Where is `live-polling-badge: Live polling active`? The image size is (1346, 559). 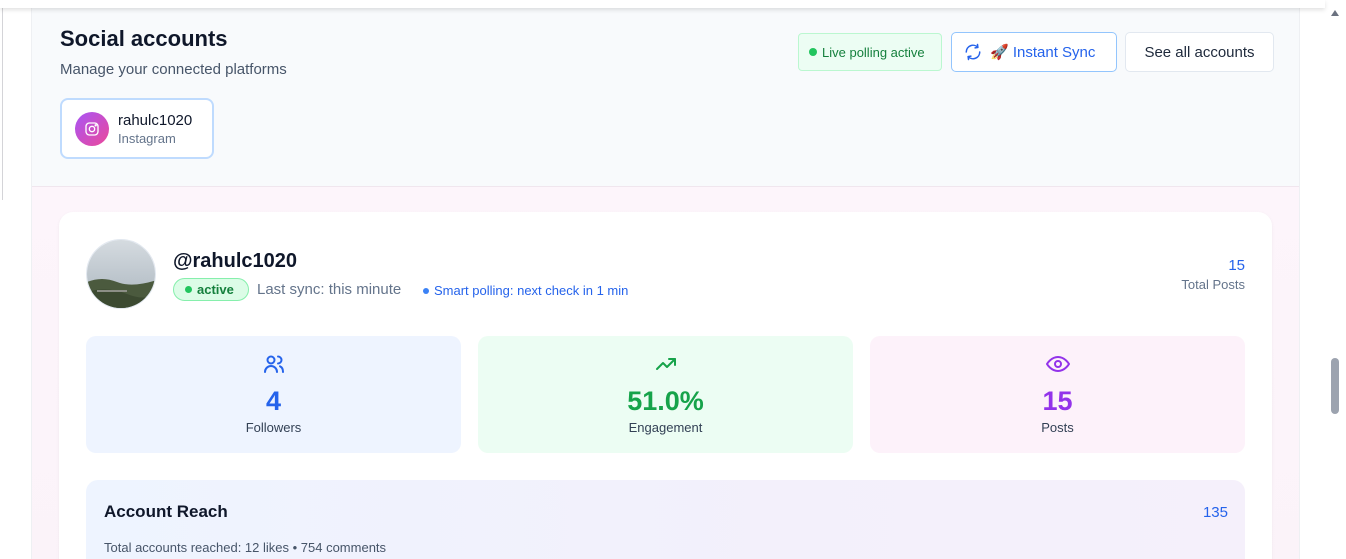
live-polling-badge: Live polling active is located at coordinates (870, 52).